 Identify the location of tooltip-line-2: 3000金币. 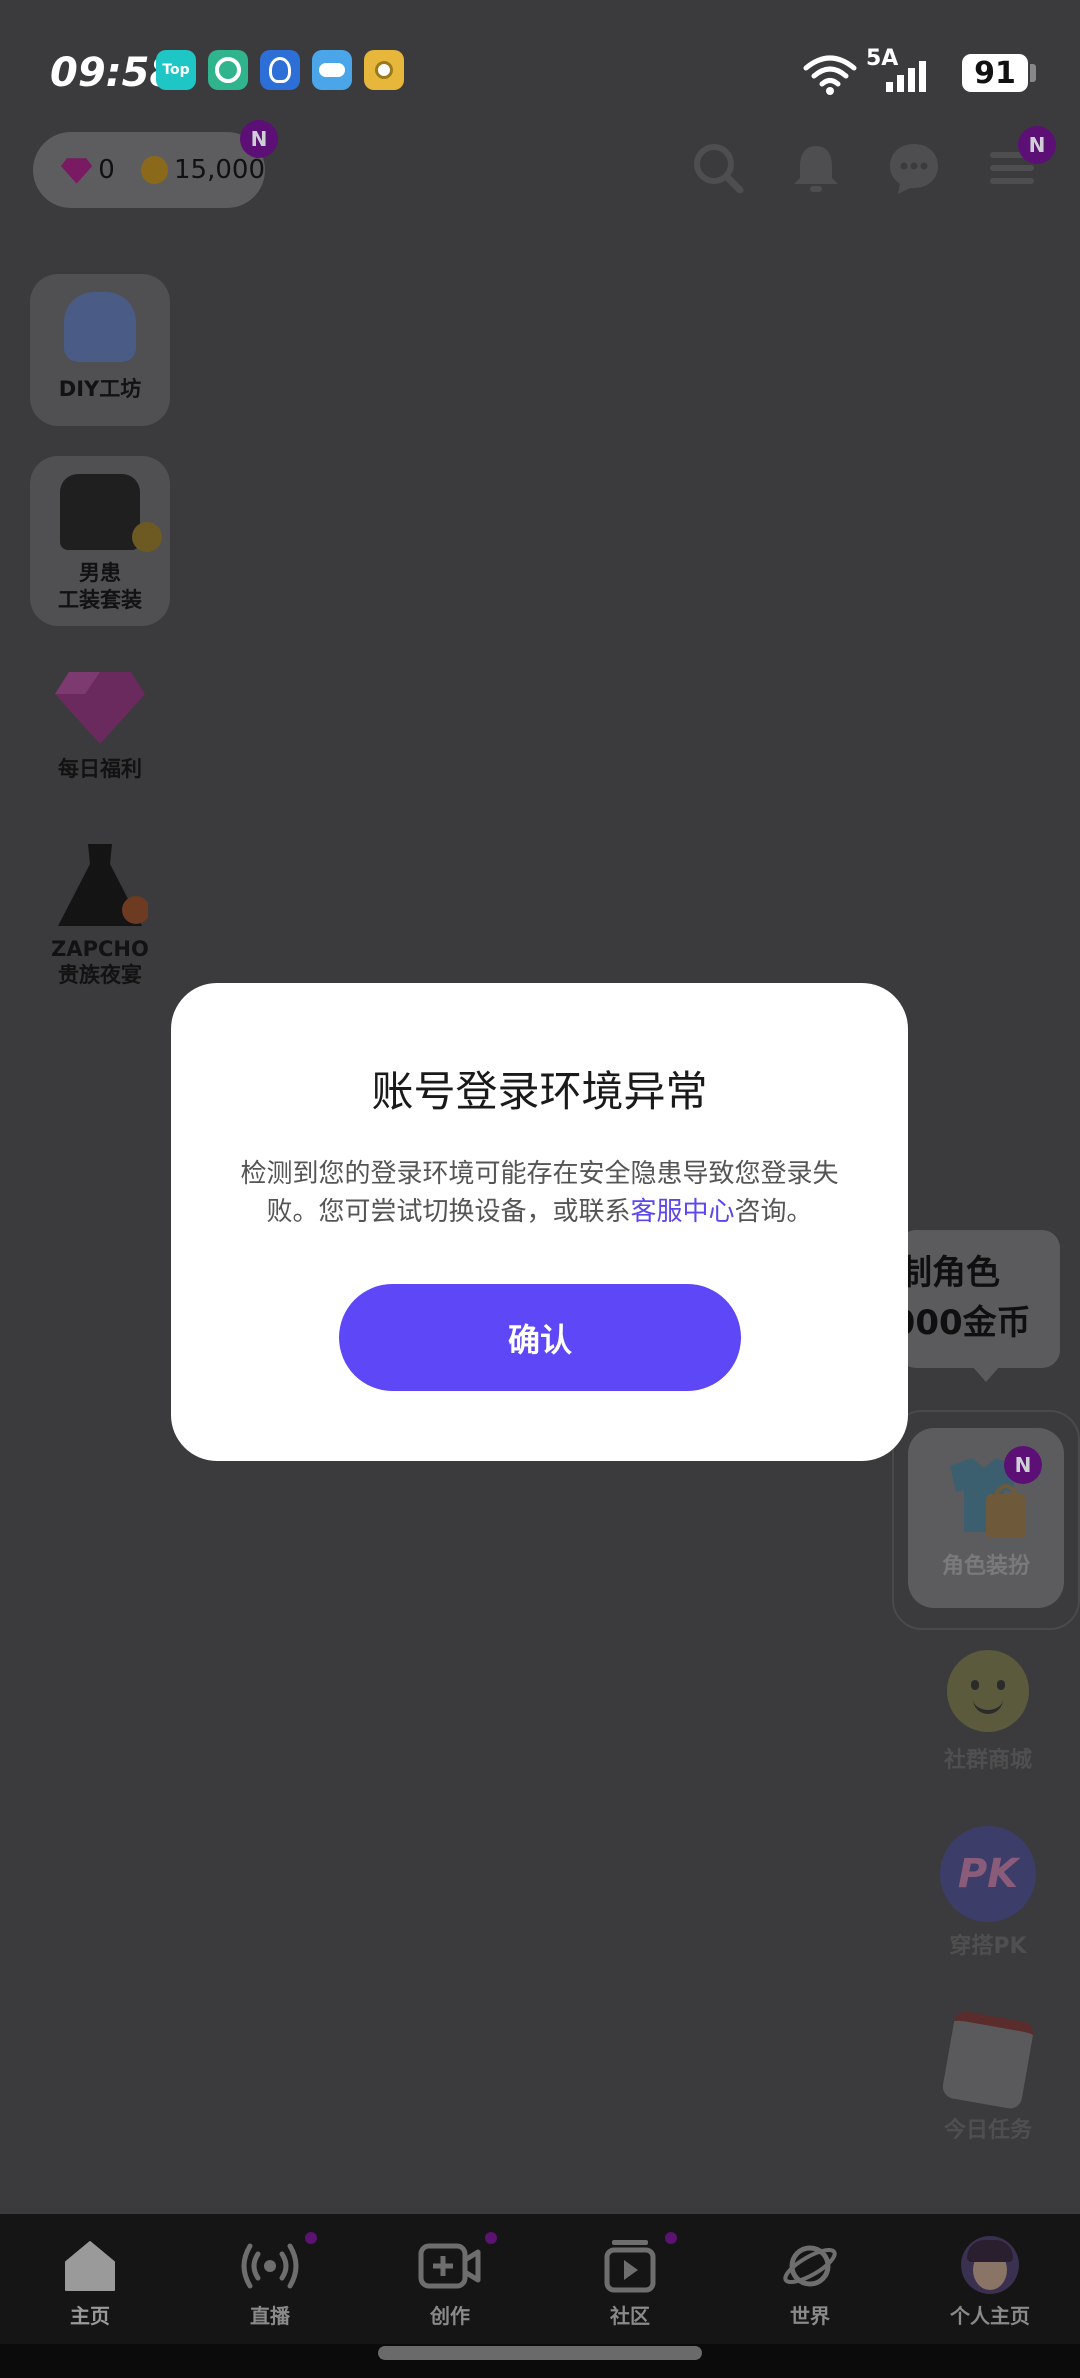
(964, 1323).